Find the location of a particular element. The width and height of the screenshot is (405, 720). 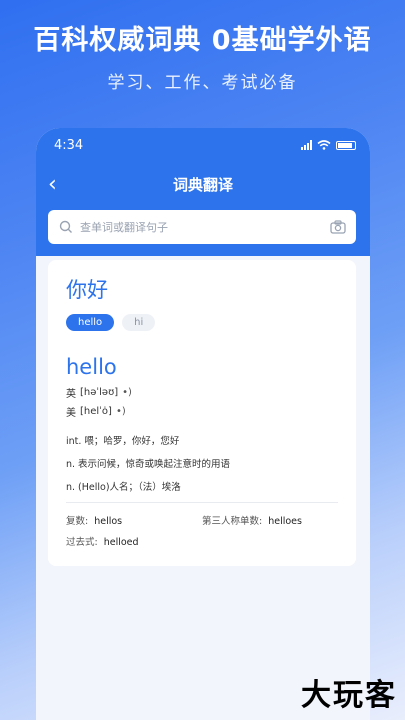

query-text: 你好 is located at coordinates (87, 290).